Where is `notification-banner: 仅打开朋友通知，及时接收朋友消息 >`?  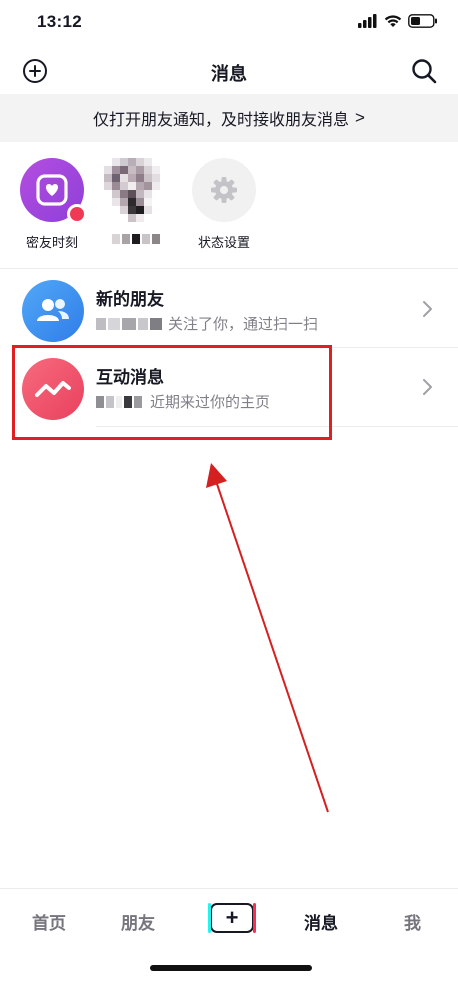 notification-banner: 仅打开朋友通知，及时接收朋友消息 > is located at coordinates (229, 118).